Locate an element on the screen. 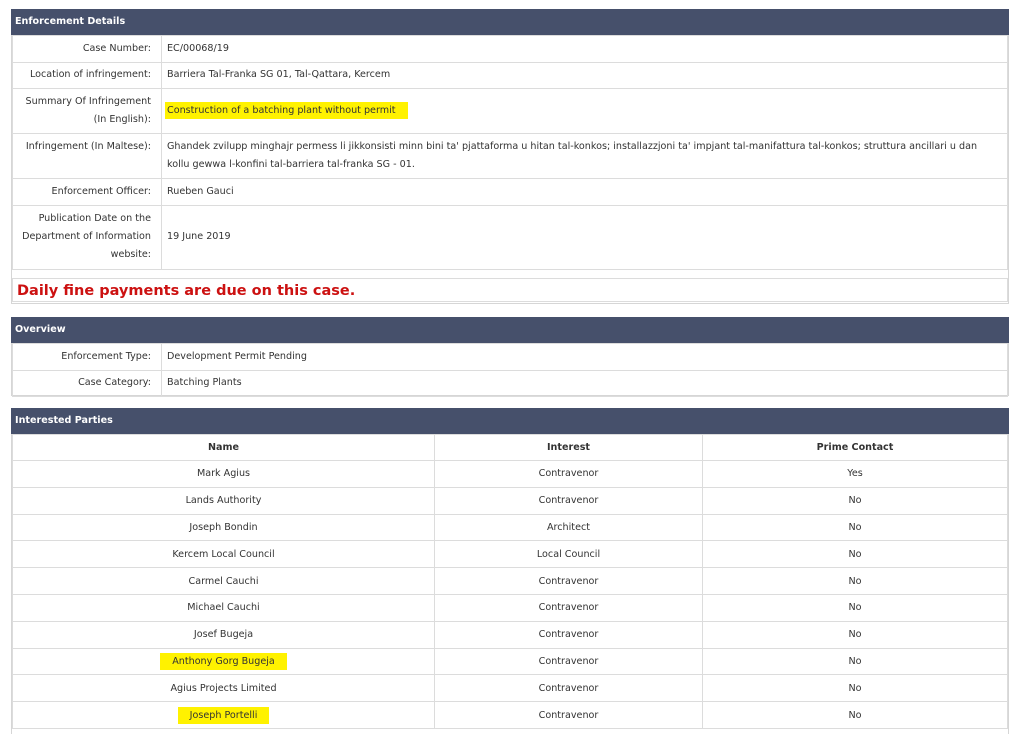 The image size is (1024, 734). table-row: Lands Authority Contravenor No is located at coordinates (510, 500).